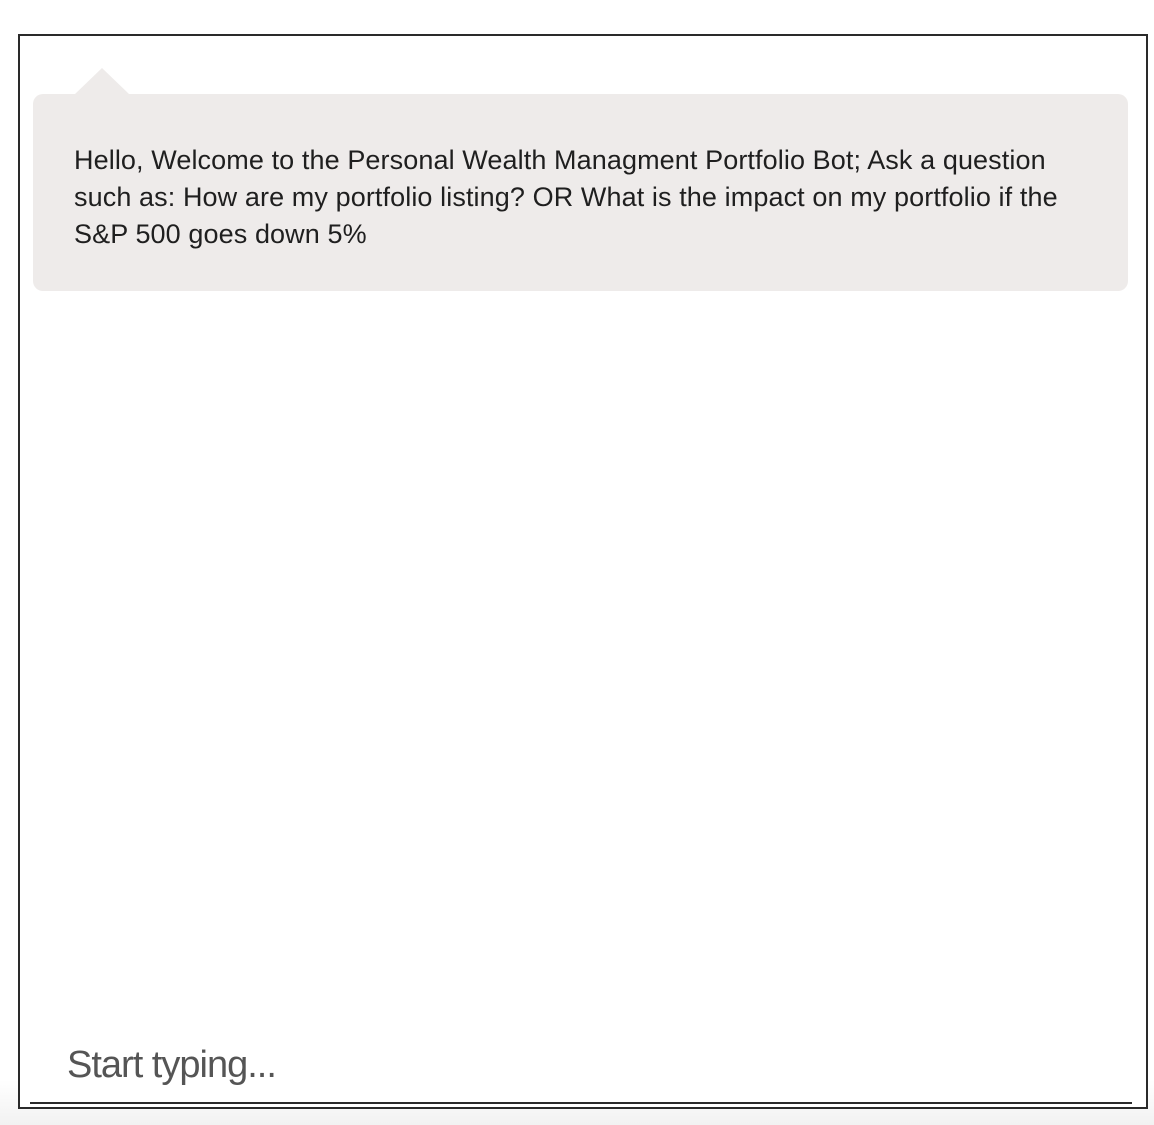 The height and width of the screenshot is (1125, 1154). I want to click on chat-input-area, so click(581, 1061).